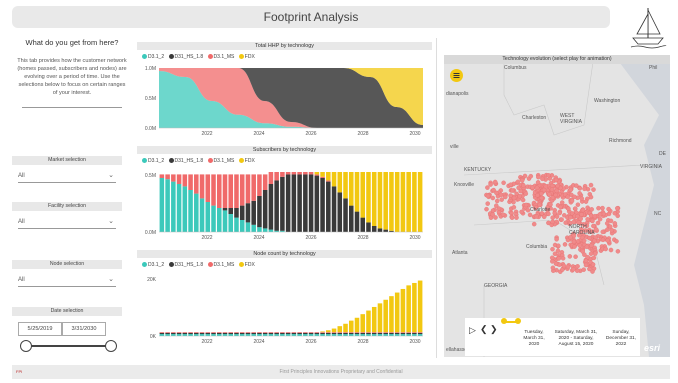  What do you see at coordinates (250, 161) in the screenshot?
I see `legend-item: FDX` at bounding box center [250, 161].